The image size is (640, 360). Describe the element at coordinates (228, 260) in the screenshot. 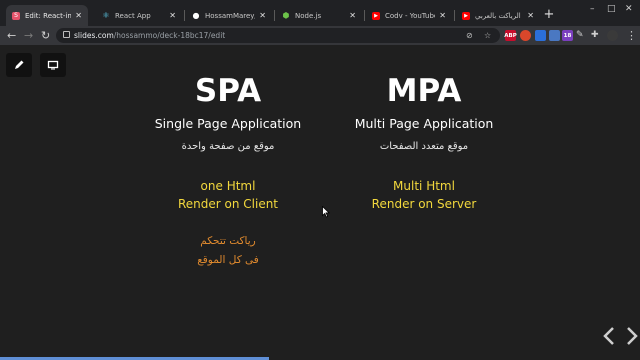

I see `spa-note-line2: فى كل الموقع` at that location.